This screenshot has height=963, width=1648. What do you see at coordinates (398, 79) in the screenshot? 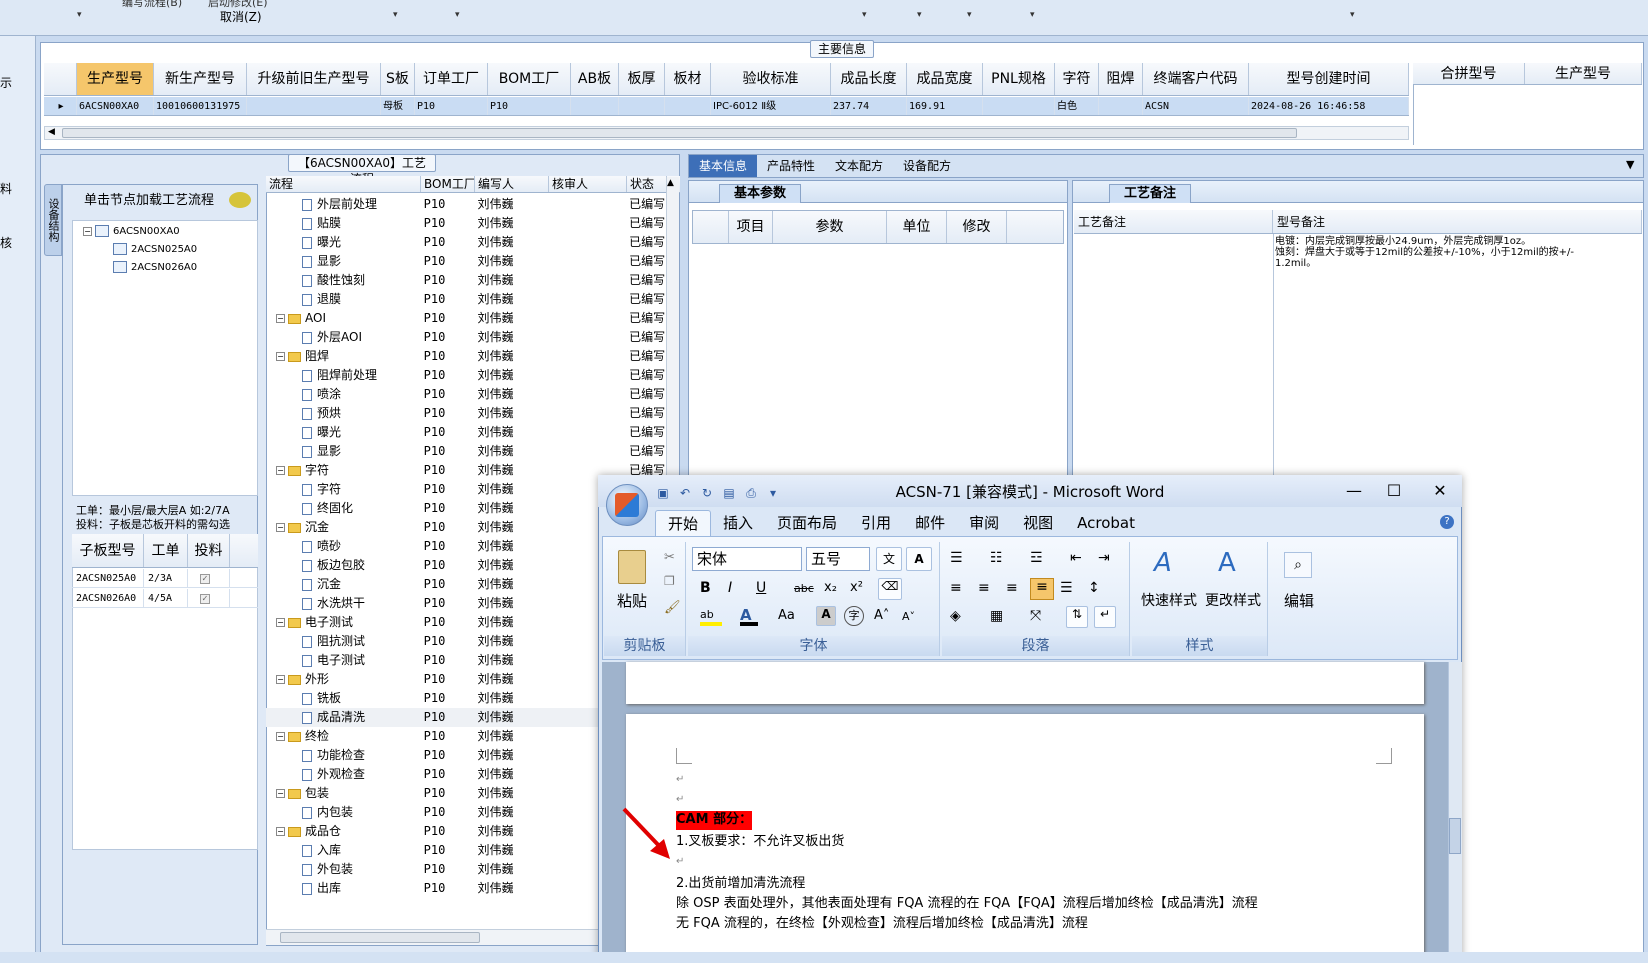
I see `col-header: S板` at bounding box center [398, 79].